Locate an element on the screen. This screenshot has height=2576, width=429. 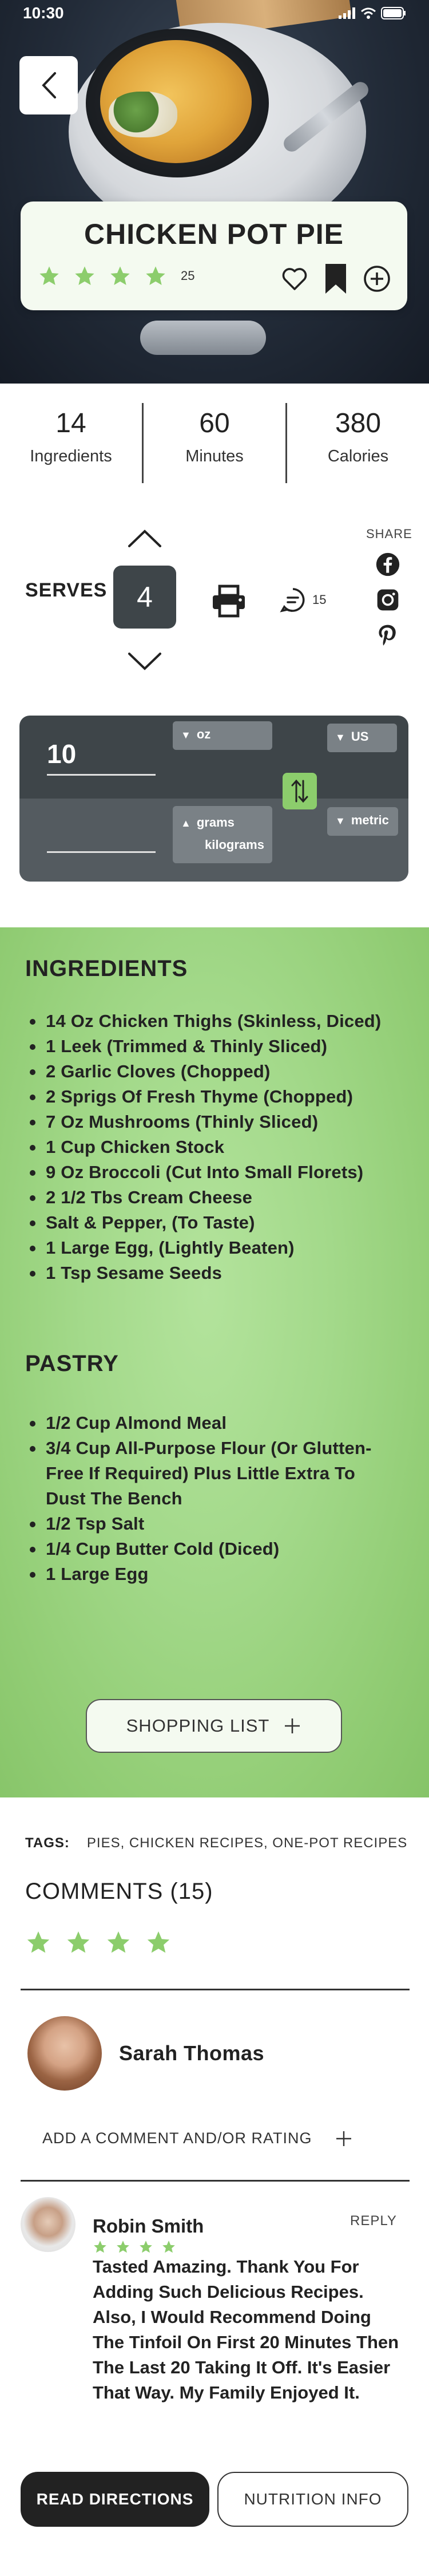
stat-label: Ingredients is located at coordinates (71, 456).